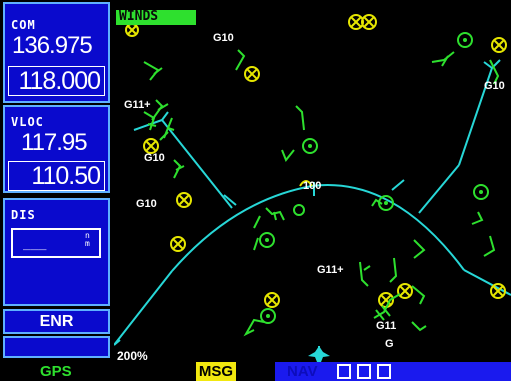 The width and height of the screenshot is (511, 381). I want to click on com-window: COM 136.975 118.000, so click(56, 52).